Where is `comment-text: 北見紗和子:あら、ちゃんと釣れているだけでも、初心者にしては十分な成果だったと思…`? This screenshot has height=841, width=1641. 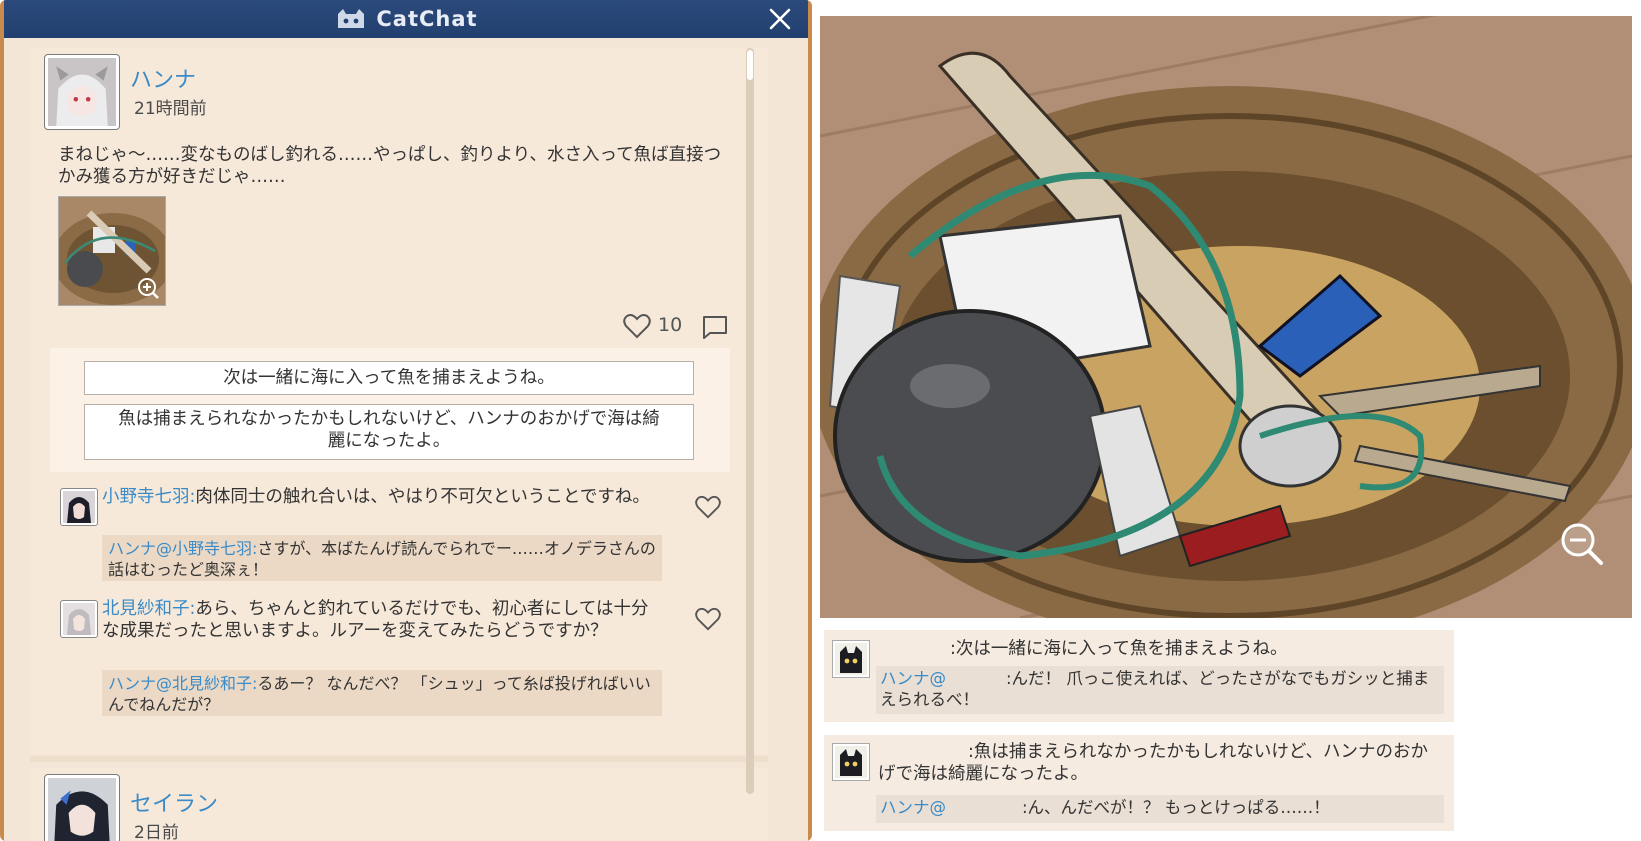 comment-text: 北見紗和子:あら、ちゃんと釣れているだけでも、初心者にしては十分な成果だったと思… is located at coordinates (382, 620).